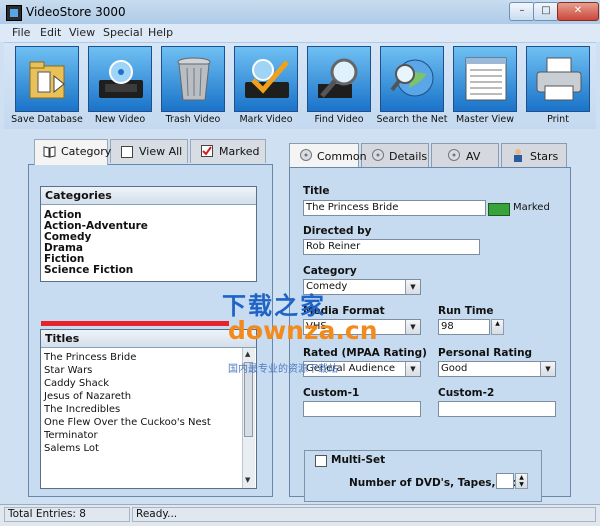 The width and height of the screenshot is (600, 526). Describe the element at coordinates (465, 155) in the screenshot. I see `tab-av: AV` at that location.